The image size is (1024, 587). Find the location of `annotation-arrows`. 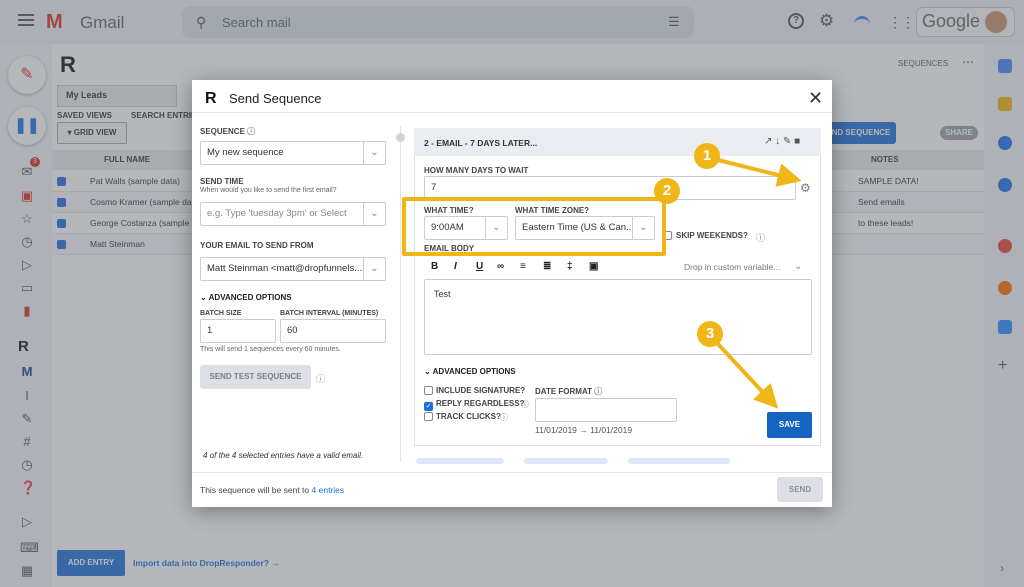

annotation-arrows is located at coordinates (759, 283).